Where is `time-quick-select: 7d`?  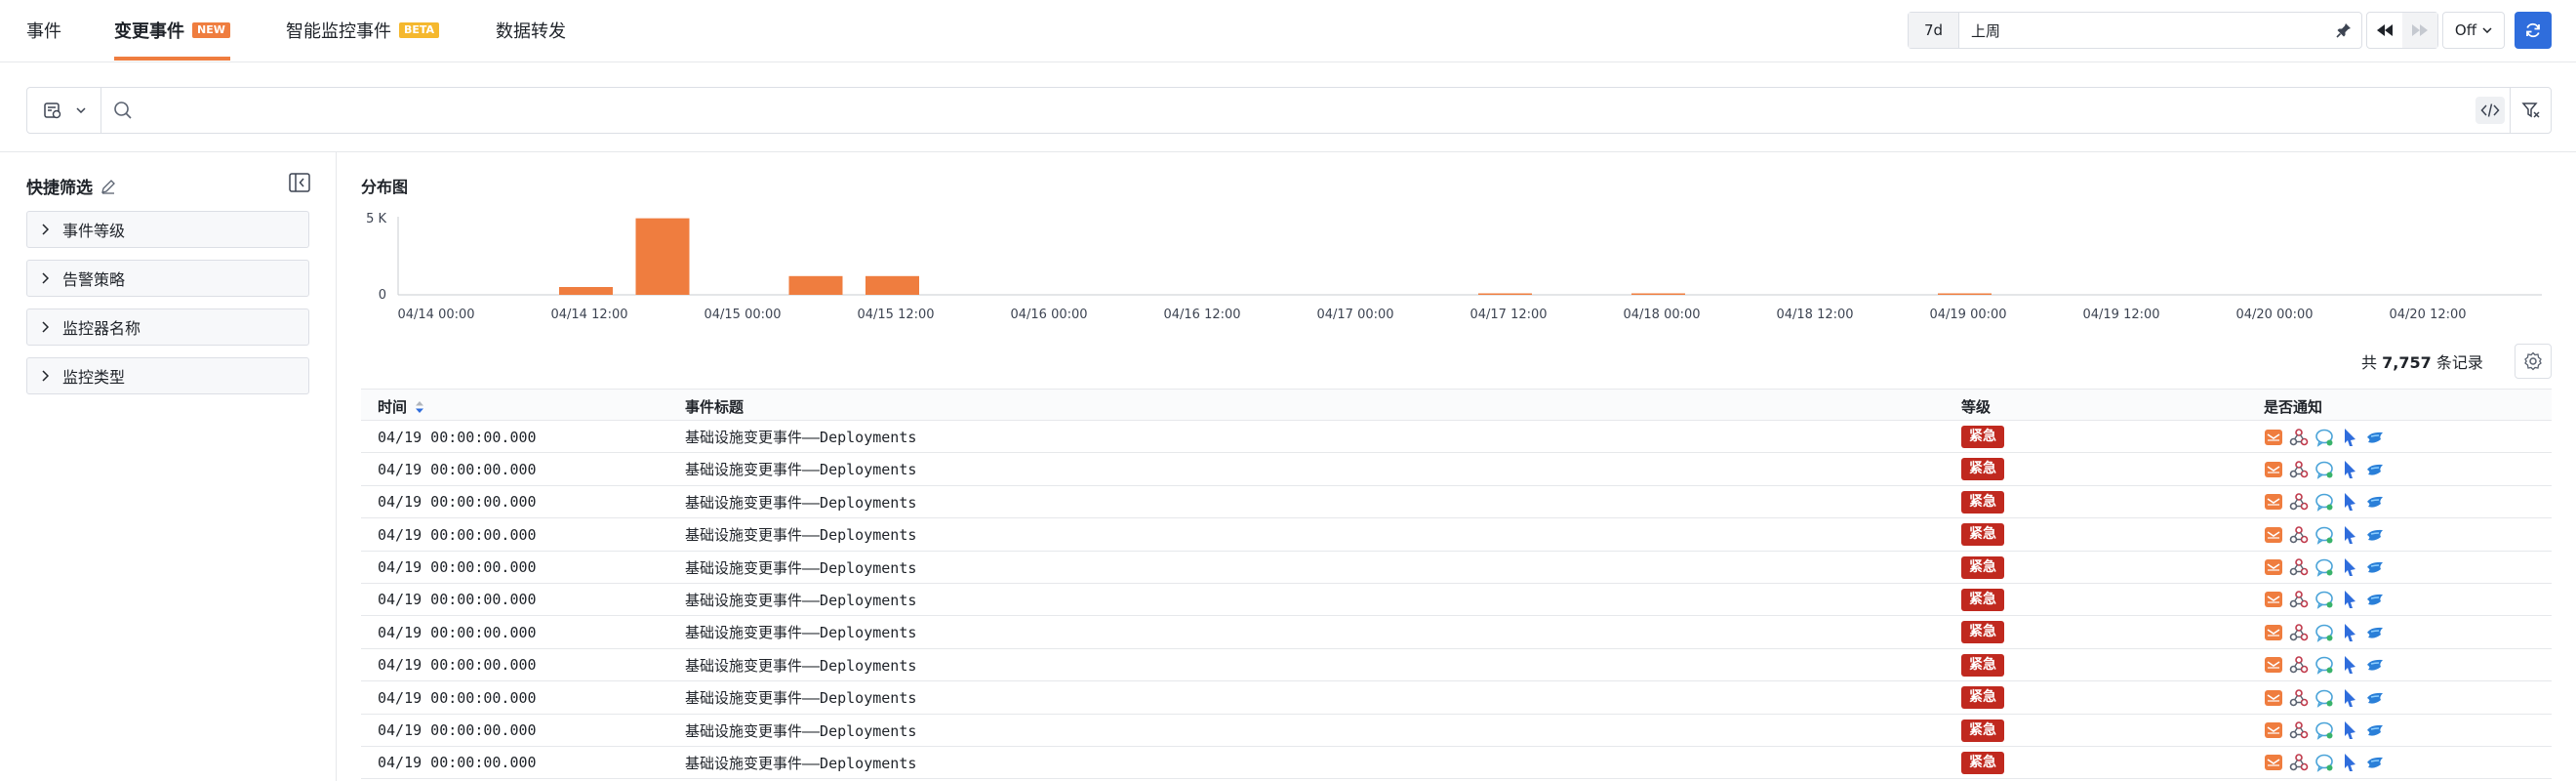 time-quick-select: 7d is located at coordinates (1934, 30).